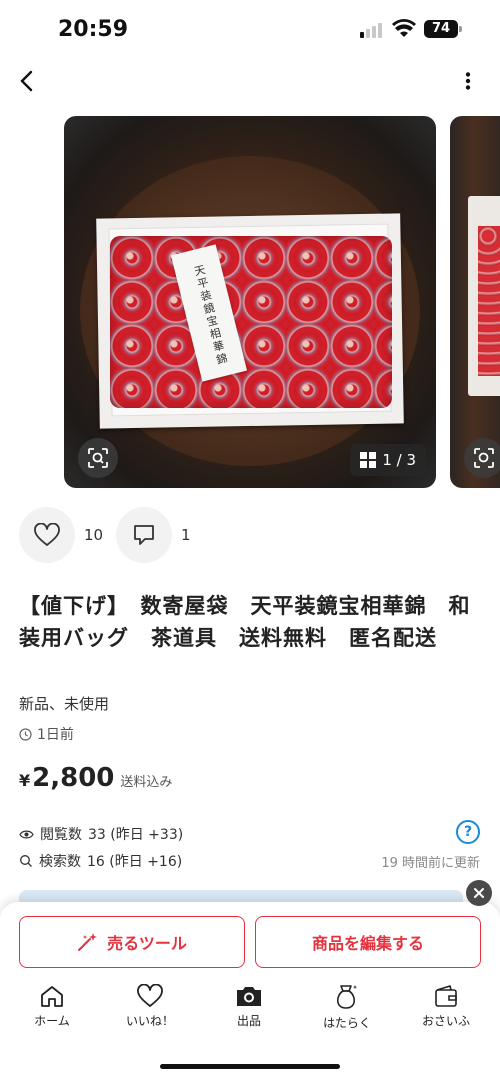 The image size is (500, 1080). Describe the element at coordinates (186, 535) in the screenshot. I see `comment-count: 1` at that location.